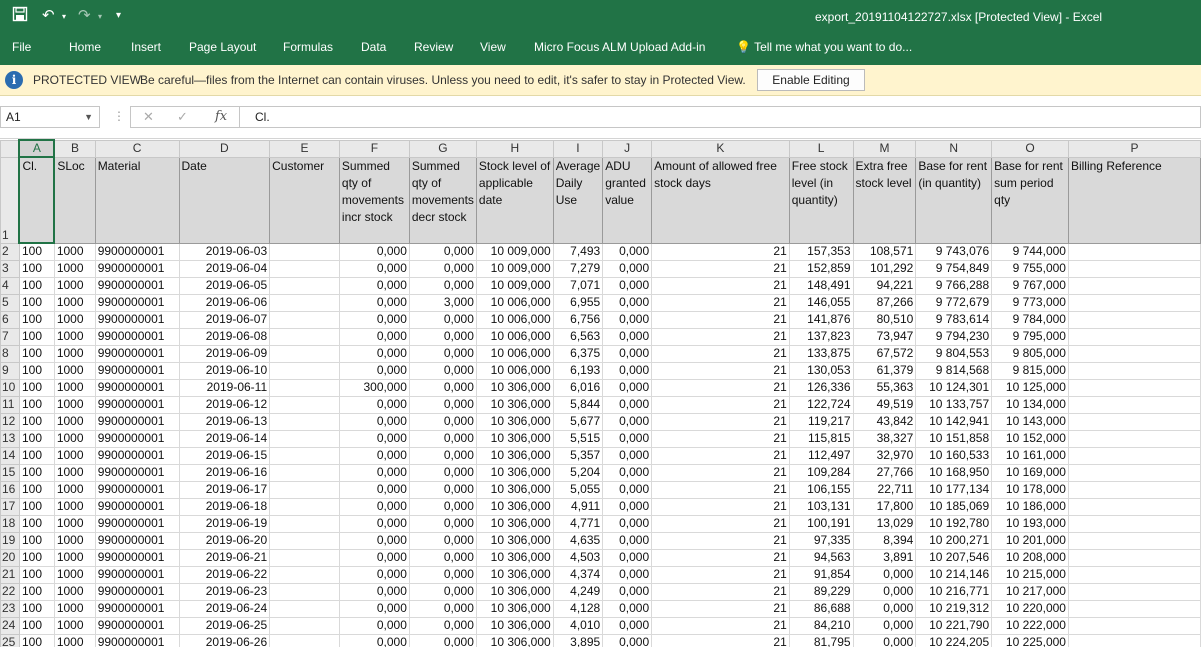 The height and width of the screenshot is (647, 1201). I want to click on cell: 10 200,271, so click(954, 540).